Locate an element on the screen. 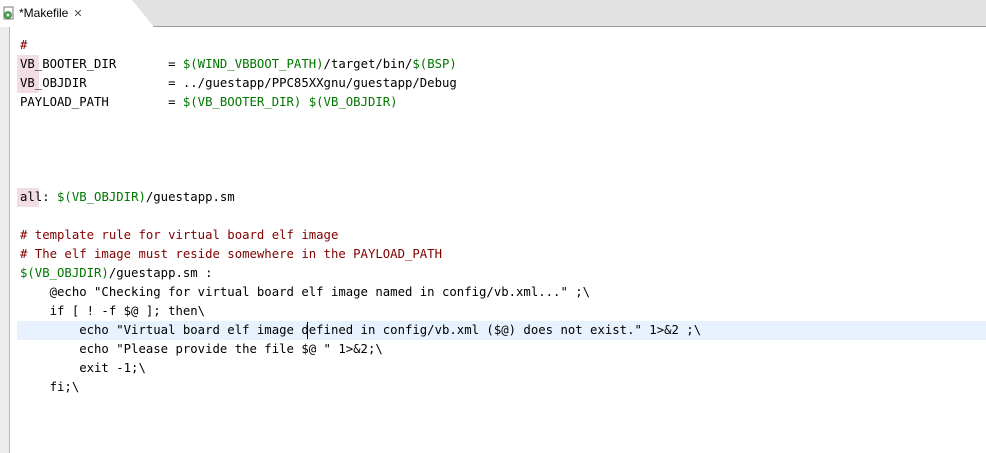  code-line: # is located at coordinates (501, 45).